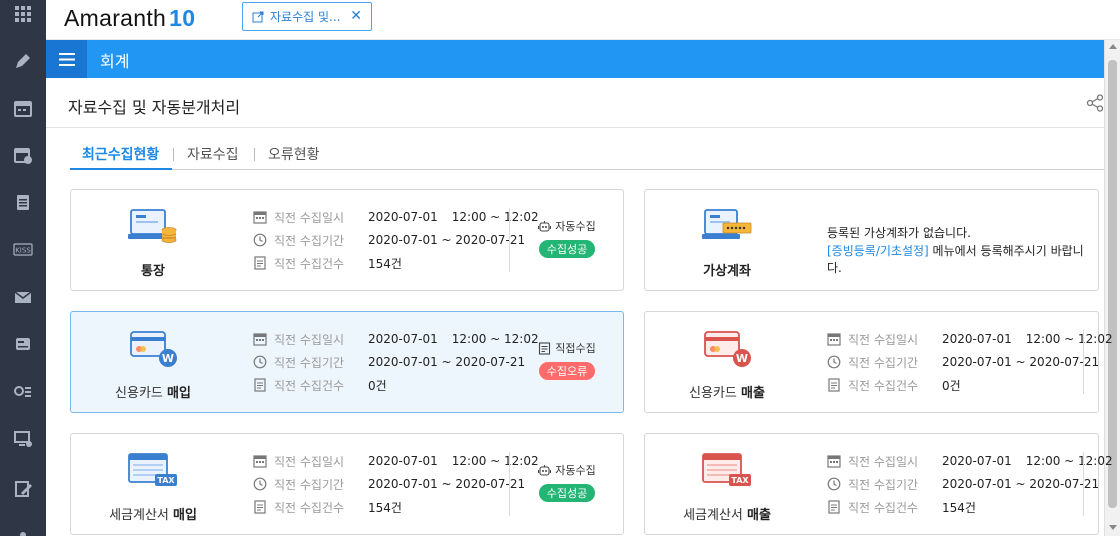 The height and width of the screenshot is (536, 1120). What do you see at coordinates (727, 391) in the screenshot?
I see `card-name: 신용카드 매출` at bounding box center [727, 391].